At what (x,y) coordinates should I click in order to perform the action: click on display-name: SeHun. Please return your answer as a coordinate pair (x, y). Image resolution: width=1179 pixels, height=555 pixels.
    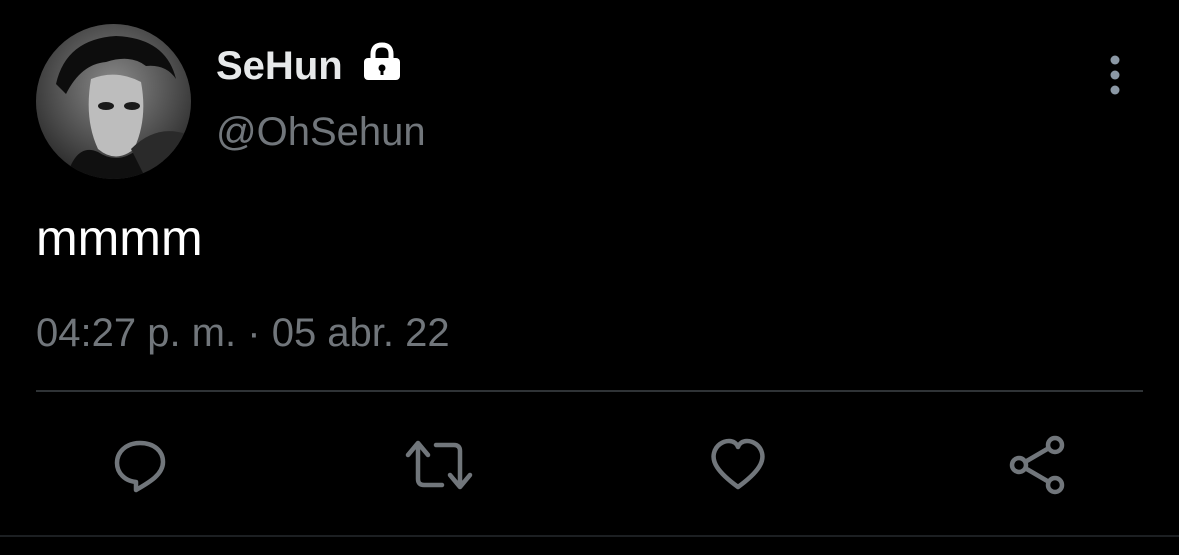
    Looking at the image, I should click on (279, 66).